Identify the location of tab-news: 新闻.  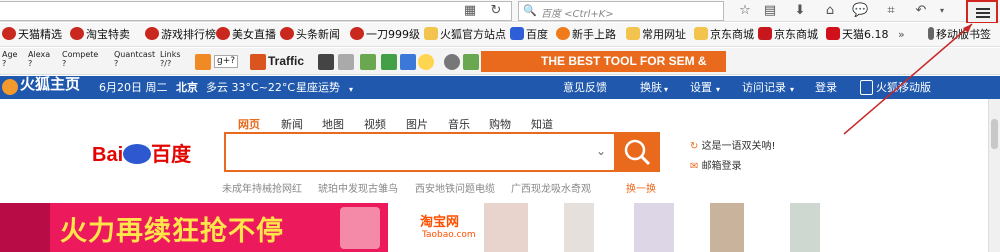
(292, 124).